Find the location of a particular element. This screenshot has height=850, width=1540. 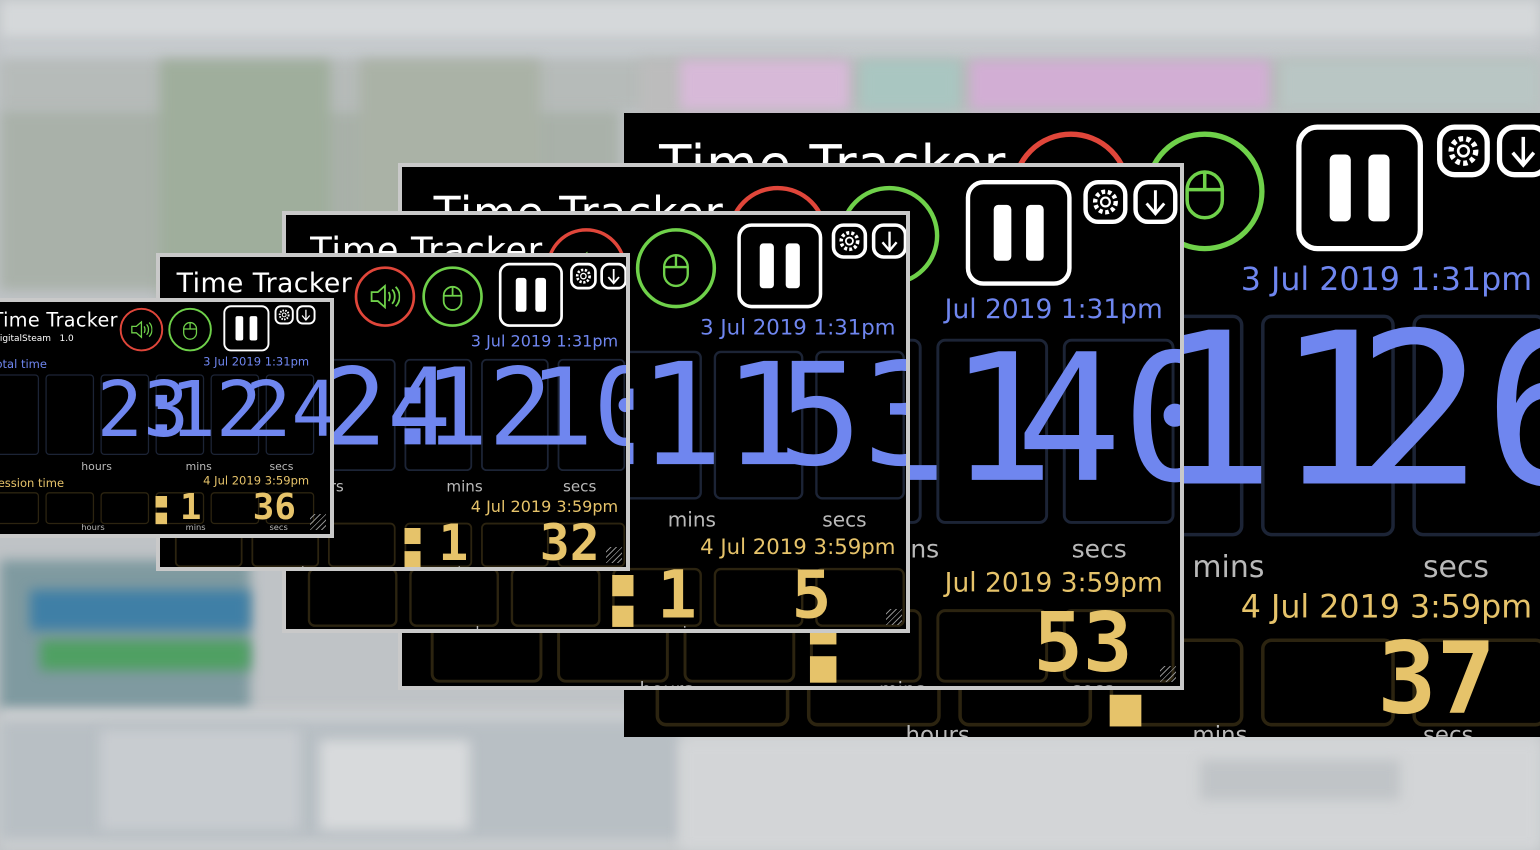

session-secs: 53 is located at coordinates (1083, 642).